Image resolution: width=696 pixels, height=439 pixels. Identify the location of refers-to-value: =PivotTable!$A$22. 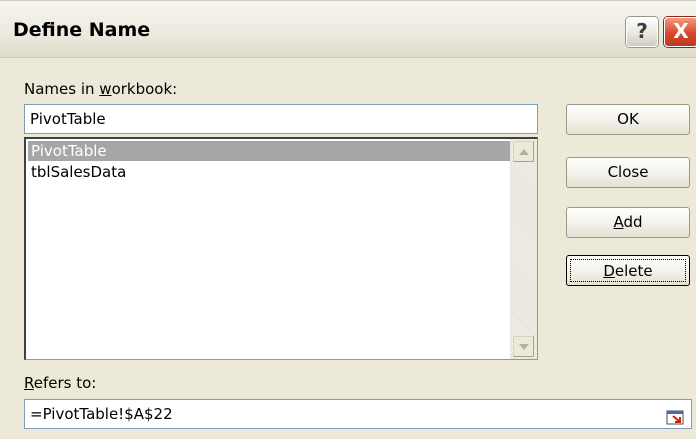
(101, 414).